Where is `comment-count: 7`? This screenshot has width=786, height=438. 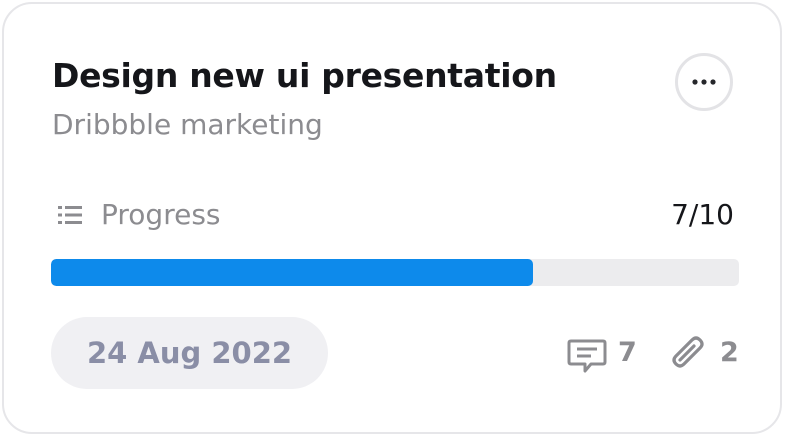
comment-count: 7 is located at coordinates (627, 352).